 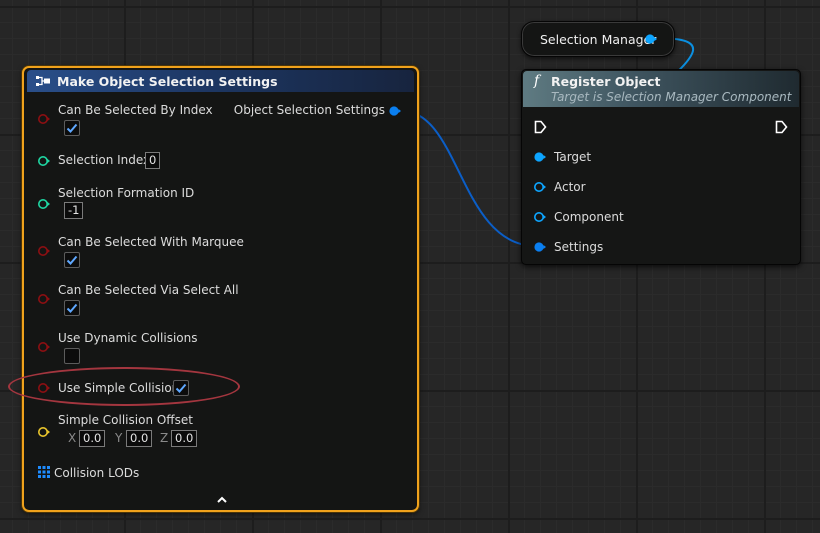 I want to click on use-dynamic-collisions-checkbox, so click(x=72, y=356).